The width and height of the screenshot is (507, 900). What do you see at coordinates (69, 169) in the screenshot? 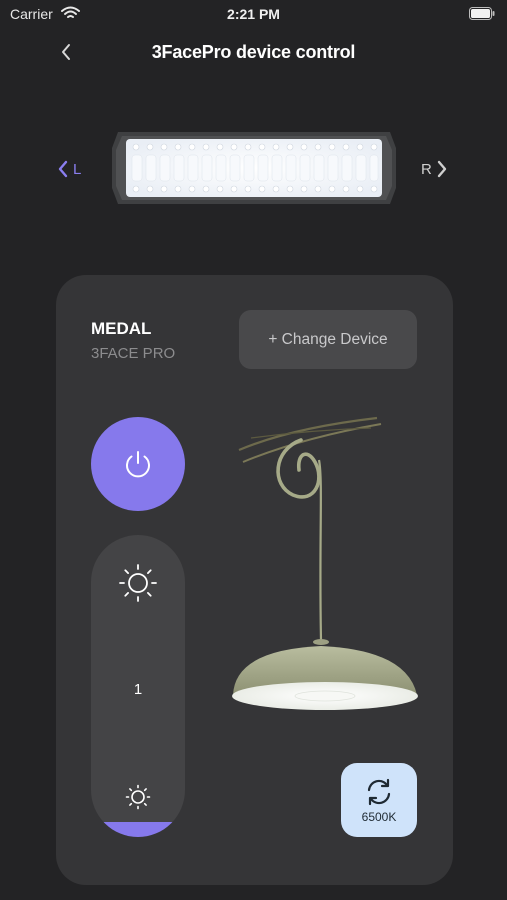
I see `side-left-button: L` at bounding box center [69, 169].